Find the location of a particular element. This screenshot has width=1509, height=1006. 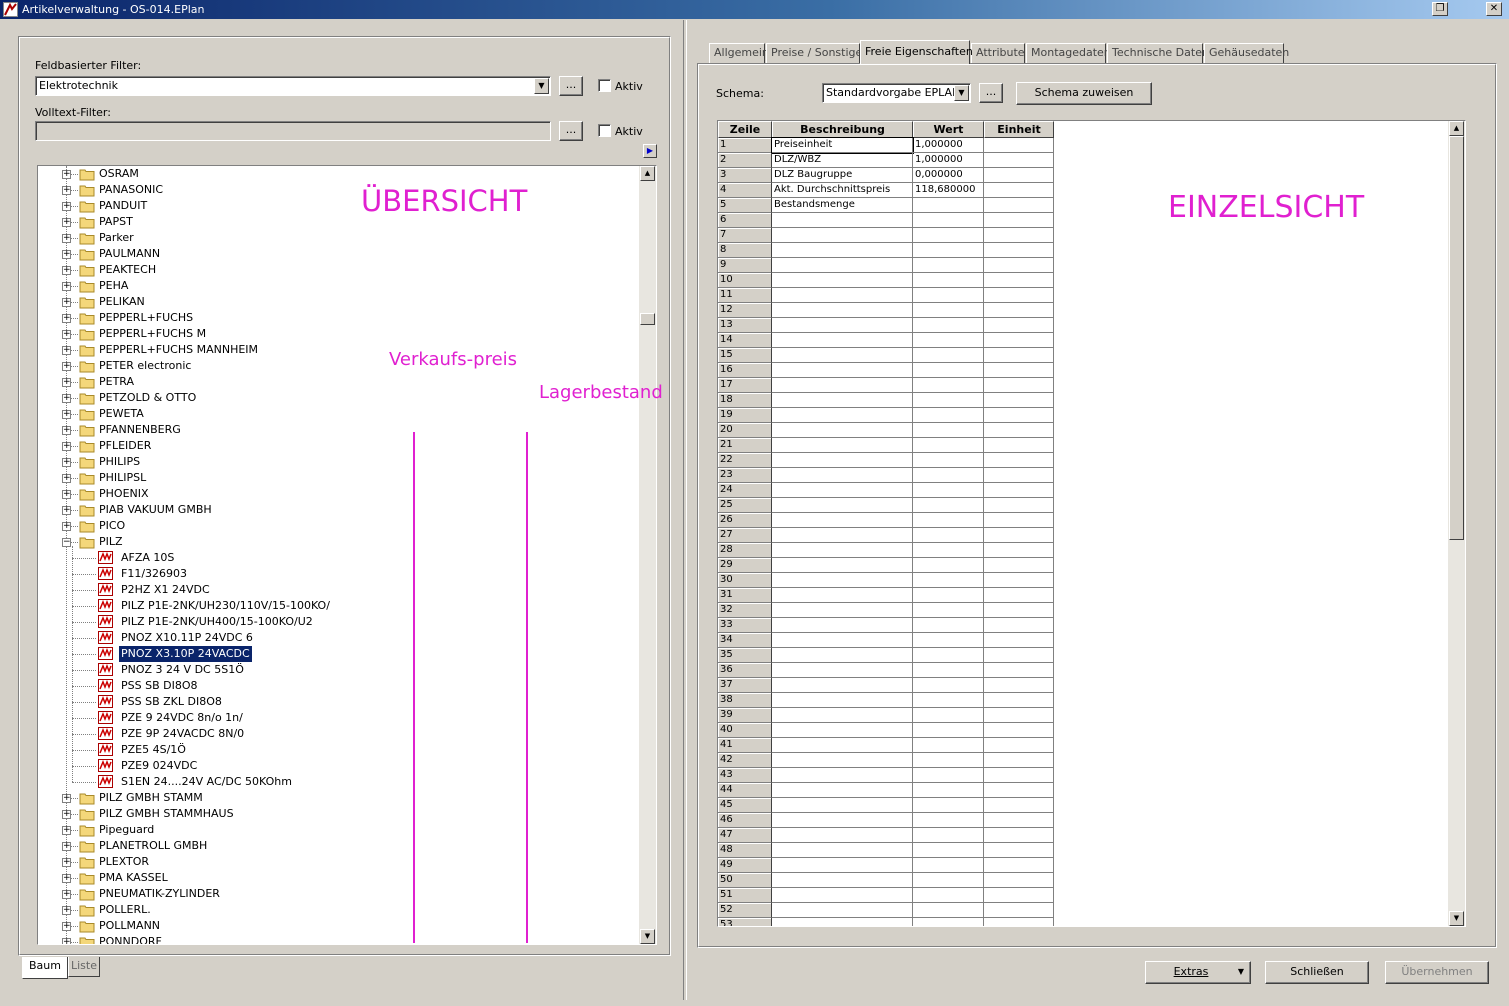

grid-line-number: 7 is located at coordinates (745, 235).